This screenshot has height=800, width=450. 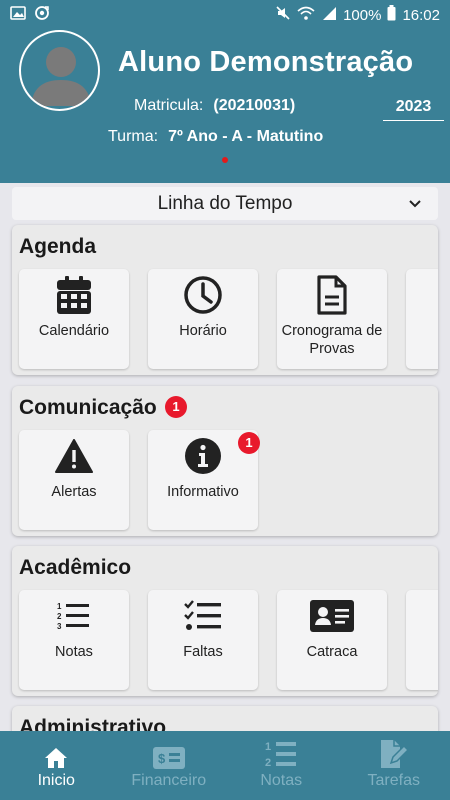 I want to click on year-selector: 2023, so click(x=413, y=109).